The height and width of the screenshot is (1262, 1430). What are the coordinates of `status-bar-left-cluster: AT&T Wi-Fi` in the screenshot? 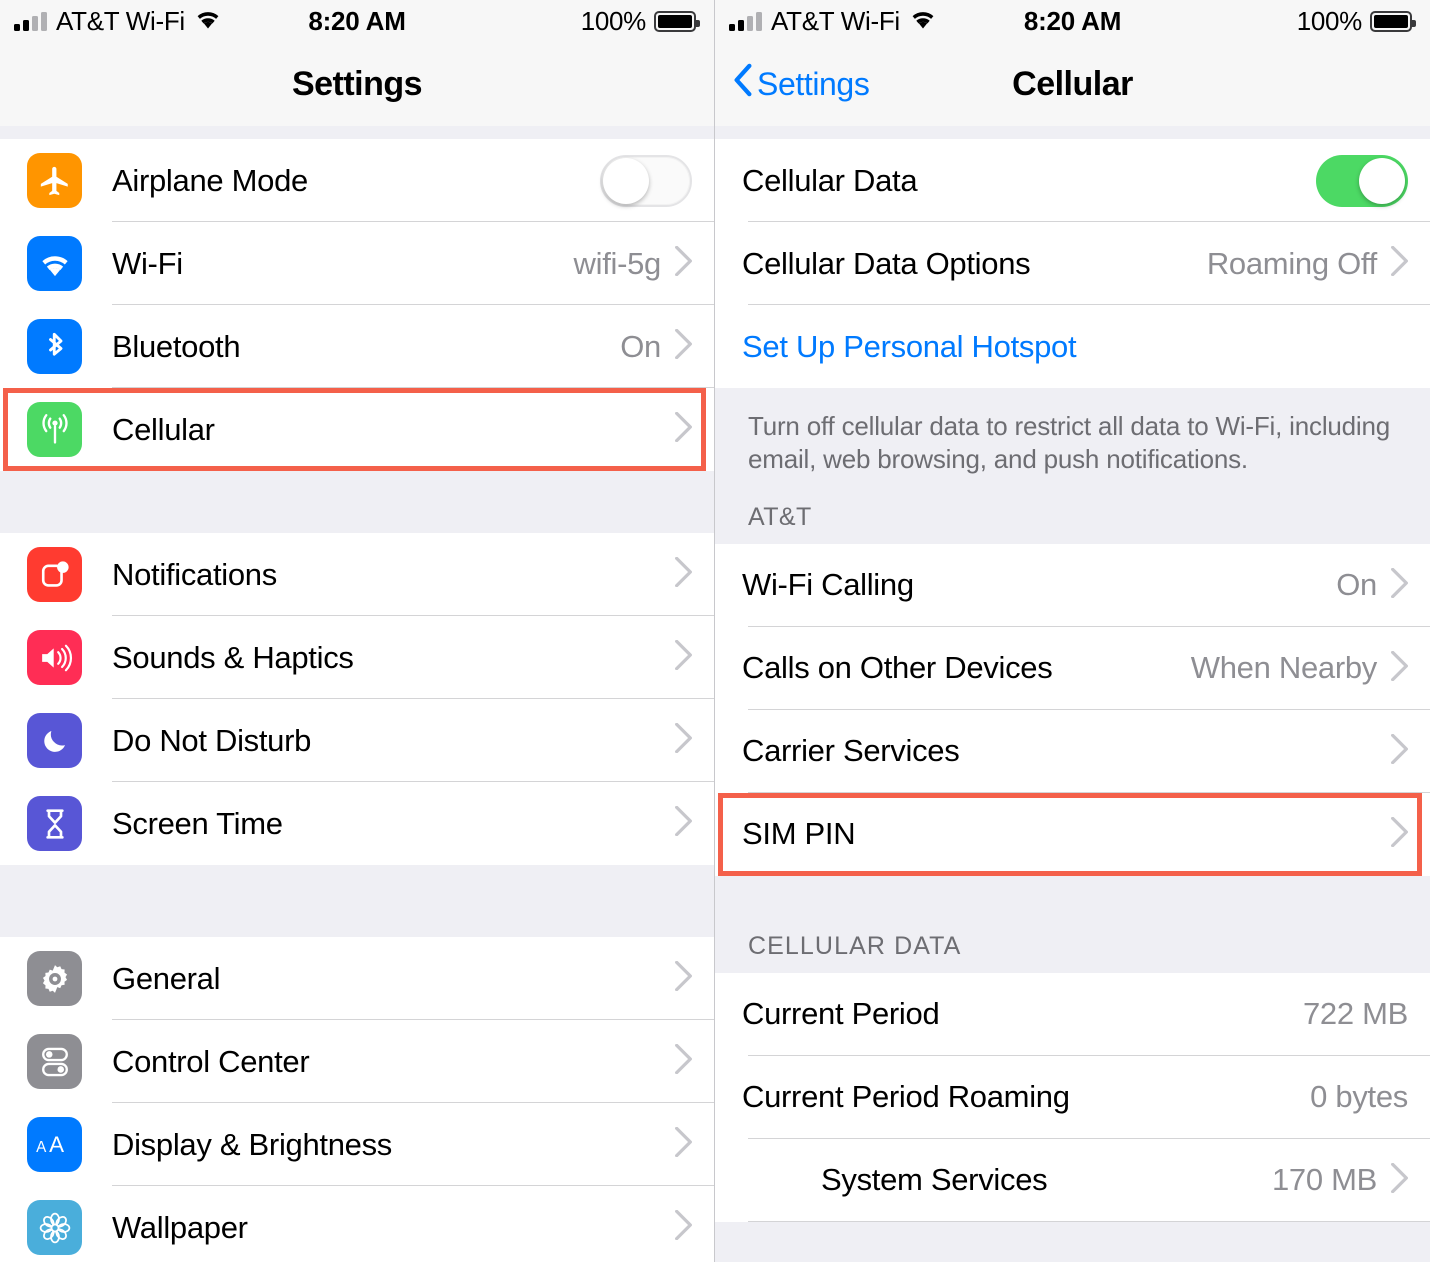 It's located at (833, 21).